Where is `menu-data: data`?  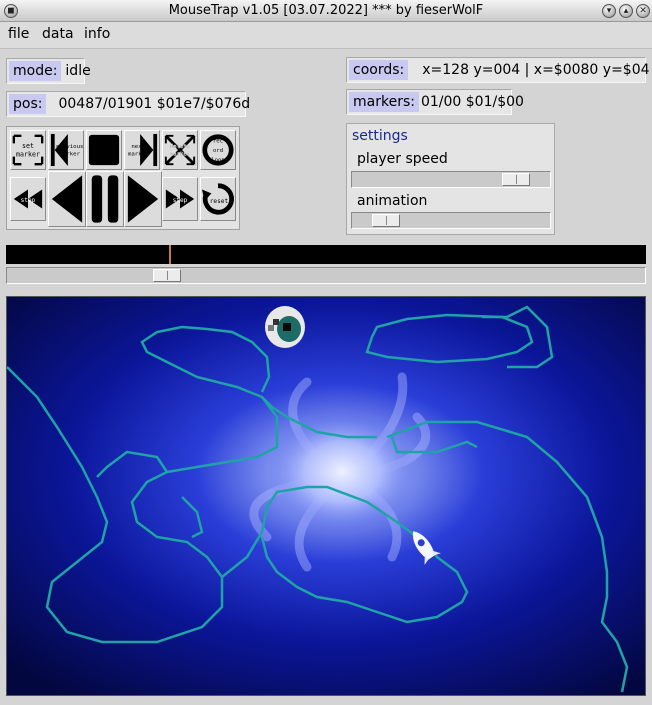 menu-data: data is located at coordinates (58, 34).